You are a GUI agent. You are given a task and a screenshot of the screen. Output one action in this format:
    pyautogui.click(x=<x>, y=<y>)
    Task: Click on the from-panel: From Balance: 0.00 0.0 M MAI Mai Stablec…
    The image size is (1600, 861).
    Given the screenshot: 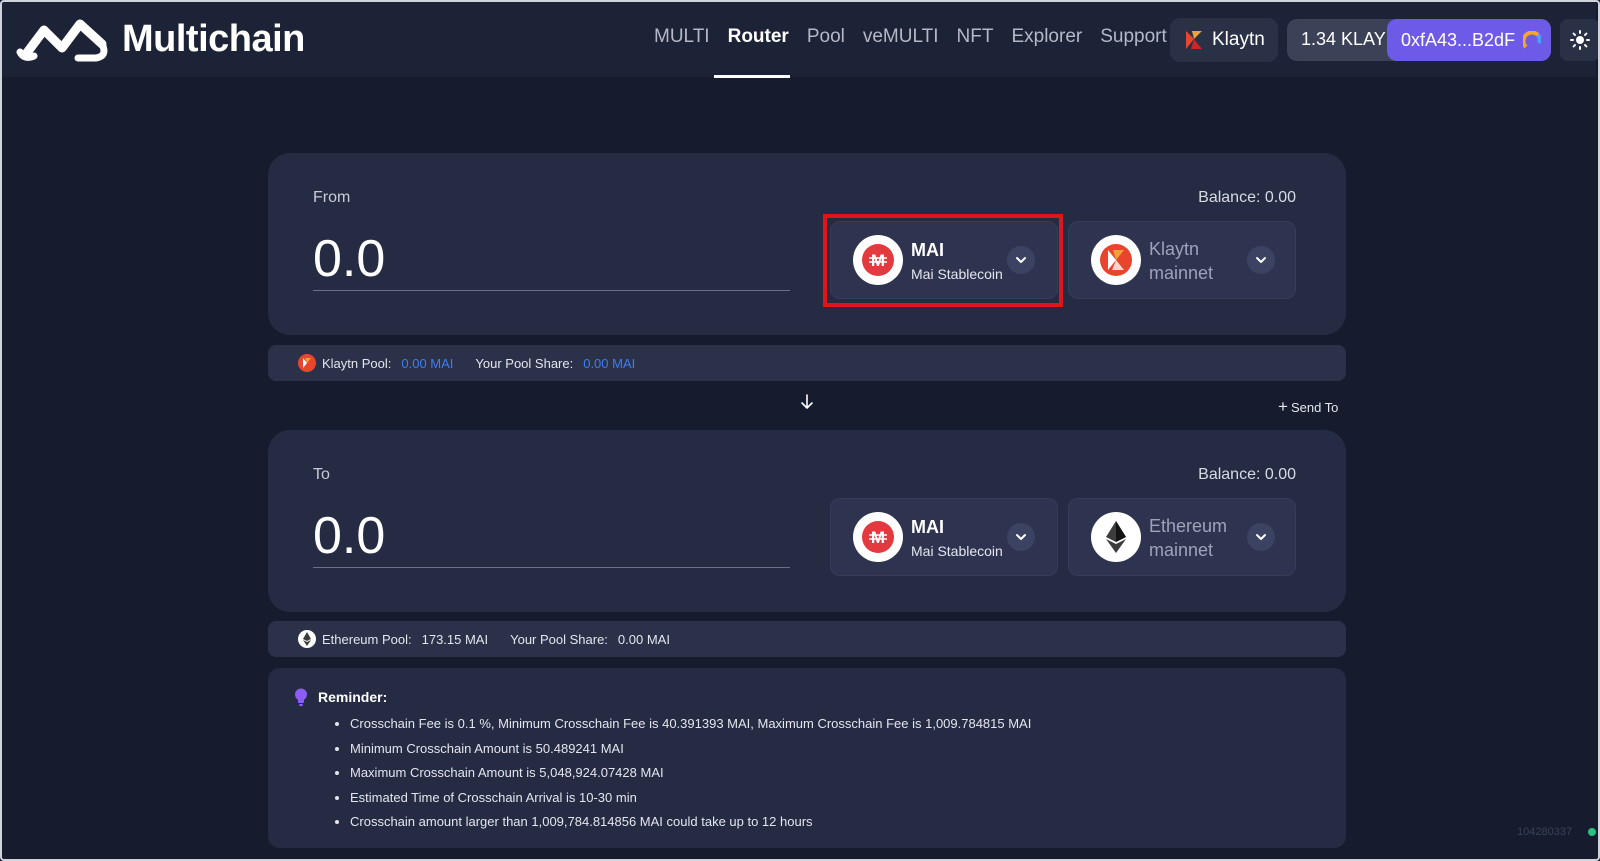 What is the action you would take?
    pyautogui.click(x=807, y=244)
    